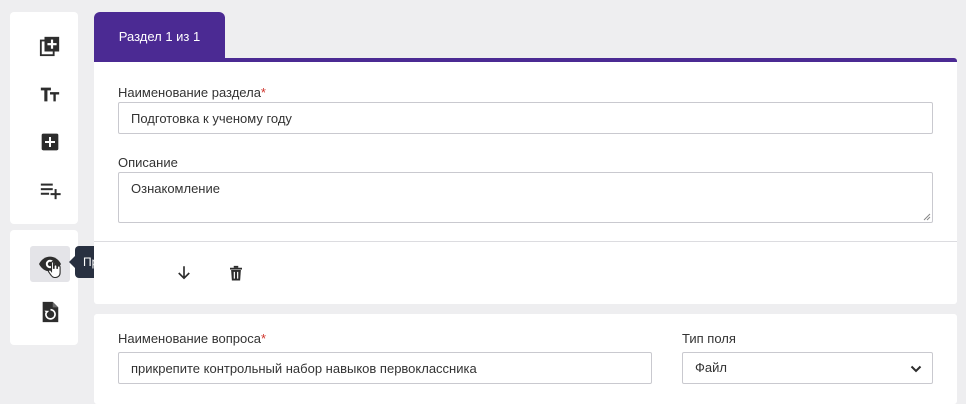  What do you see at coordinates (525, 241) in the screenshot?
I see `section-divider` at bounding box center [525, 241].